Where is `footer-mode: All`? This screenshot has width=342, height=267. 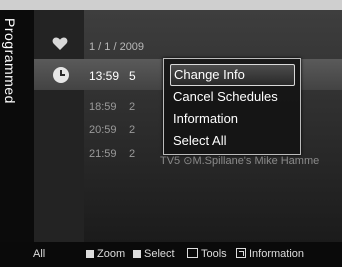 footer-mode: All is located at coordinates (39, 254).